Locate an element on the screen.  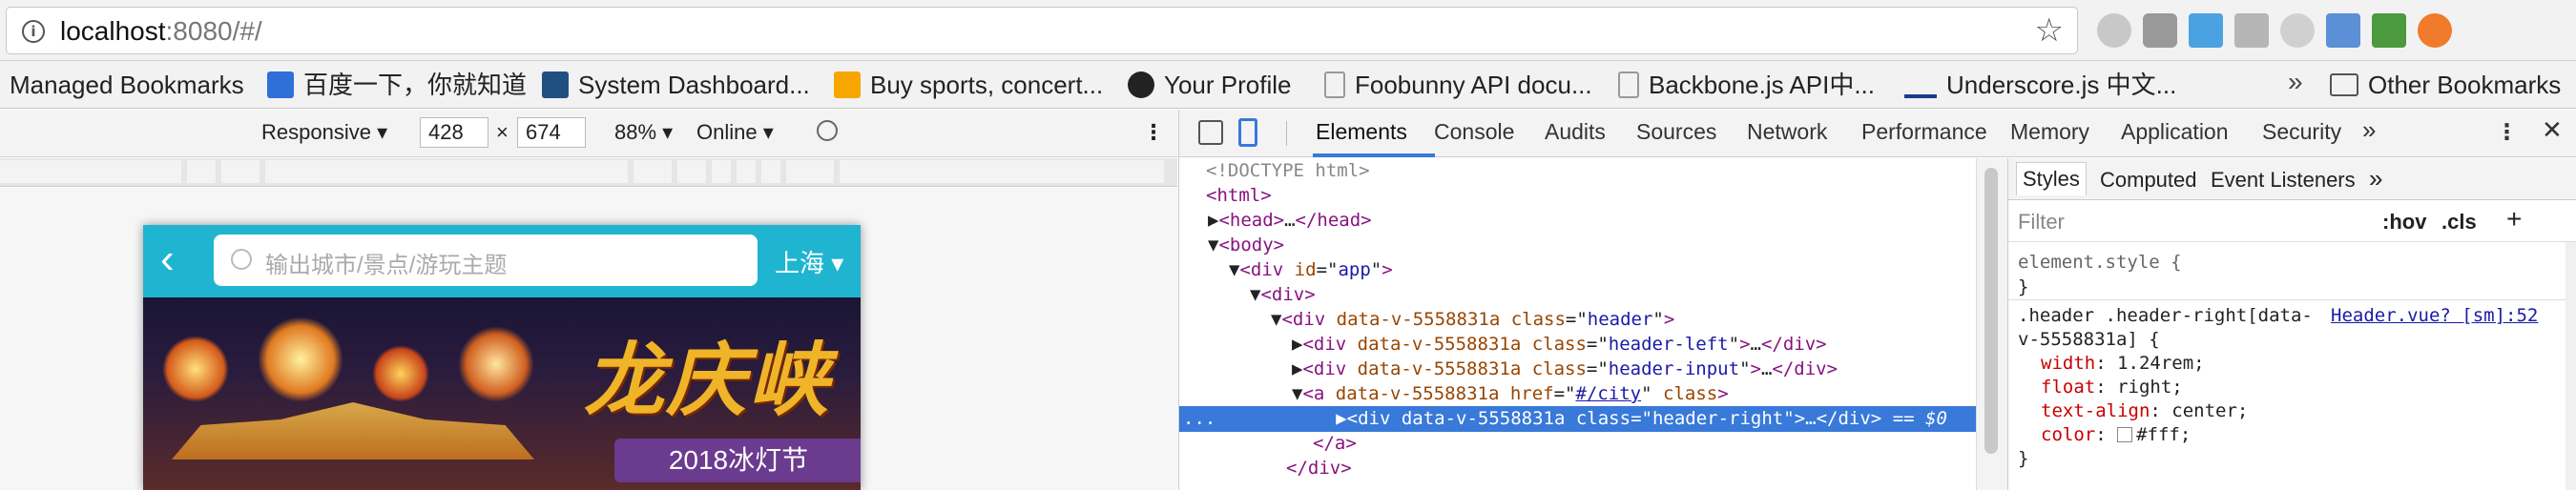
dom-node-header: ▼<div data-v-5558831a class="header"> is located at coordinates (1577, 320).